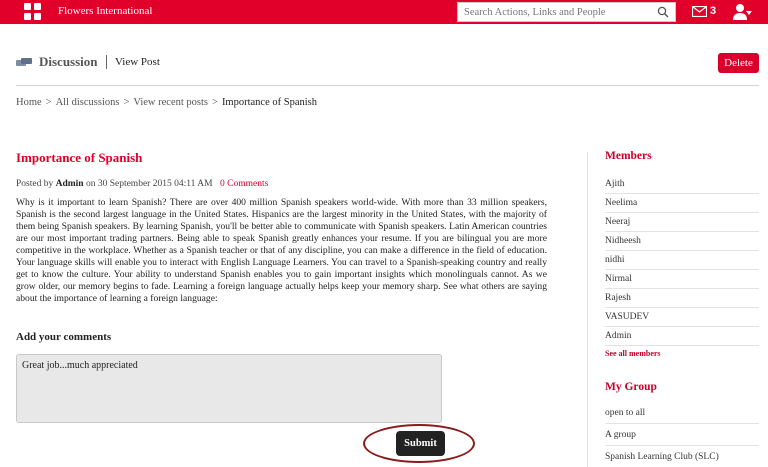 The image size is (768, 467). I want to click on breadcrumb-current: Importance of Spanish, so click(269, 102).